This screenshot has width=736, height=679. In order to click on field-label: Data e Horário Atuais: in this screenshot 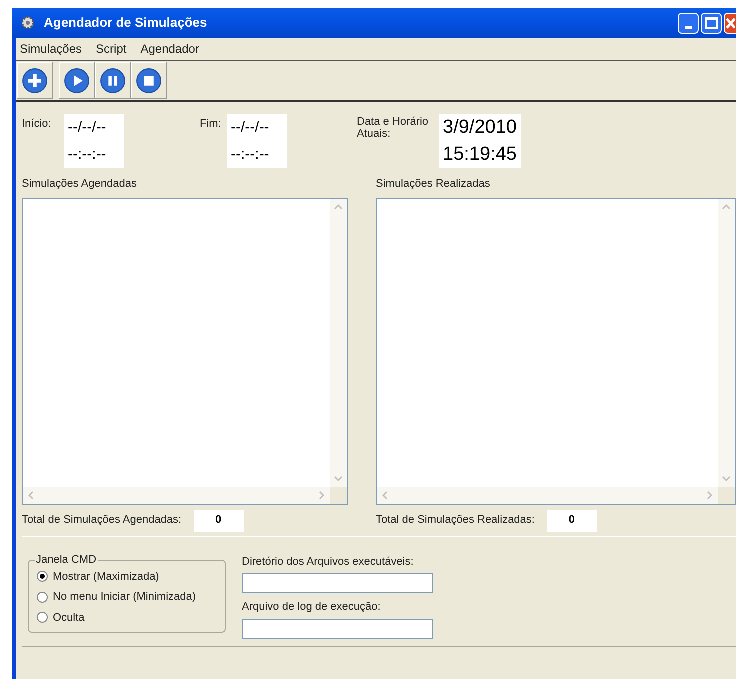, I will do `click(393, 127)`.